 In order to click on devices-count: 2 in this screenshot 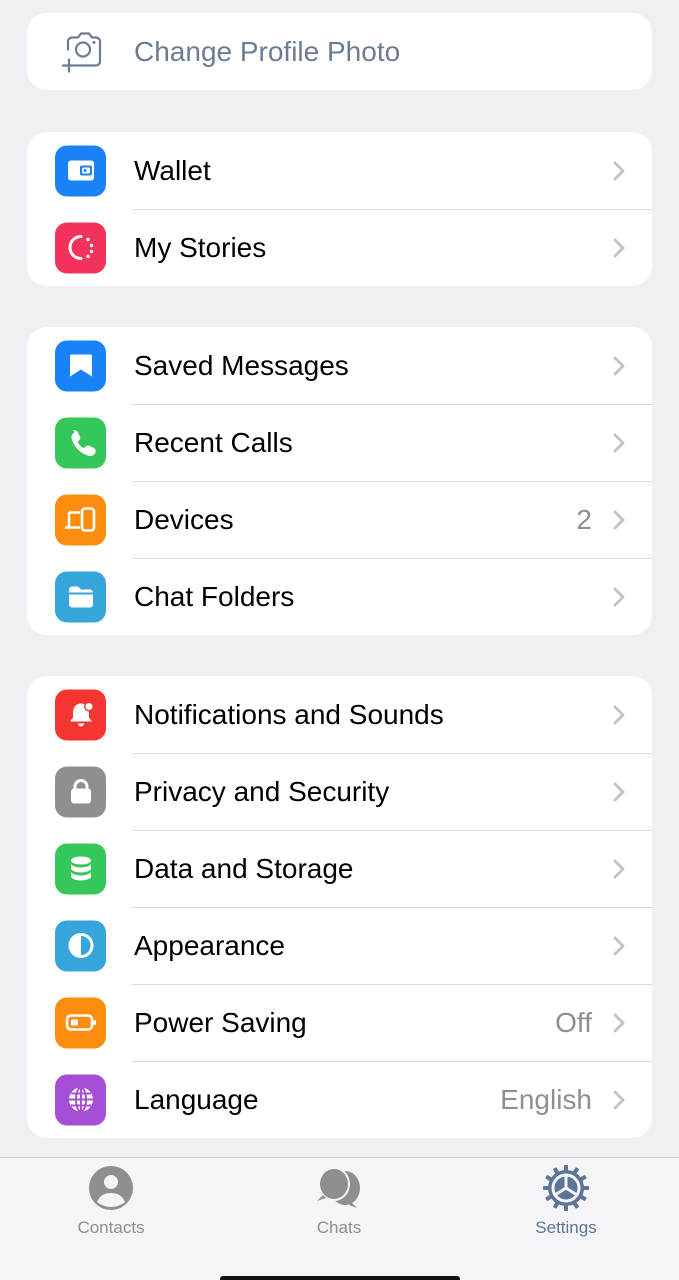, I will do `click(584, 519)`.